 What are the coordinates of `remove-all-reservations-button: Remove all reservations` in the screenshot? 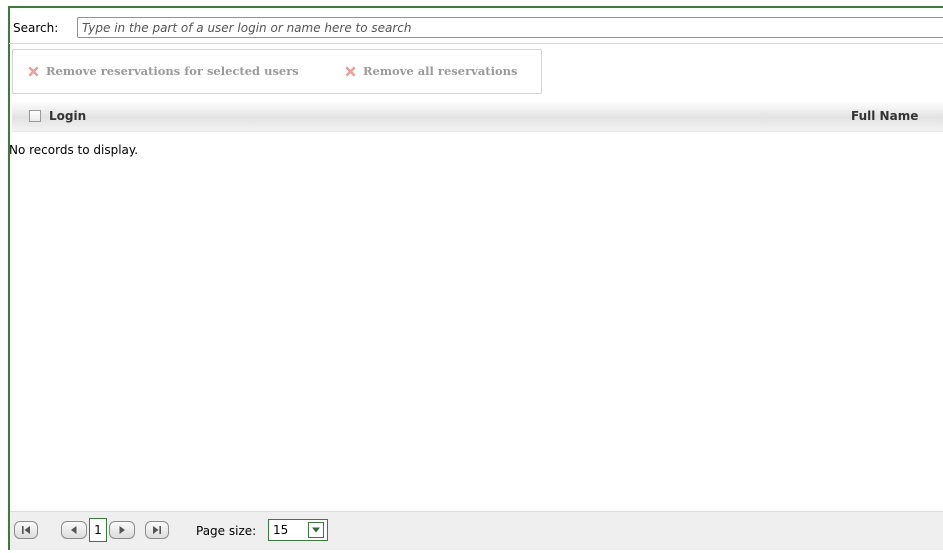 It's located at (430, 71).